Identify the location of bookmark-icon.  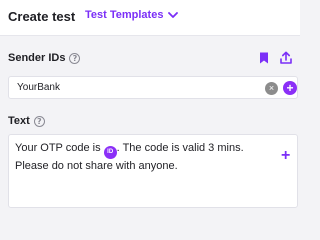
(264, 58).